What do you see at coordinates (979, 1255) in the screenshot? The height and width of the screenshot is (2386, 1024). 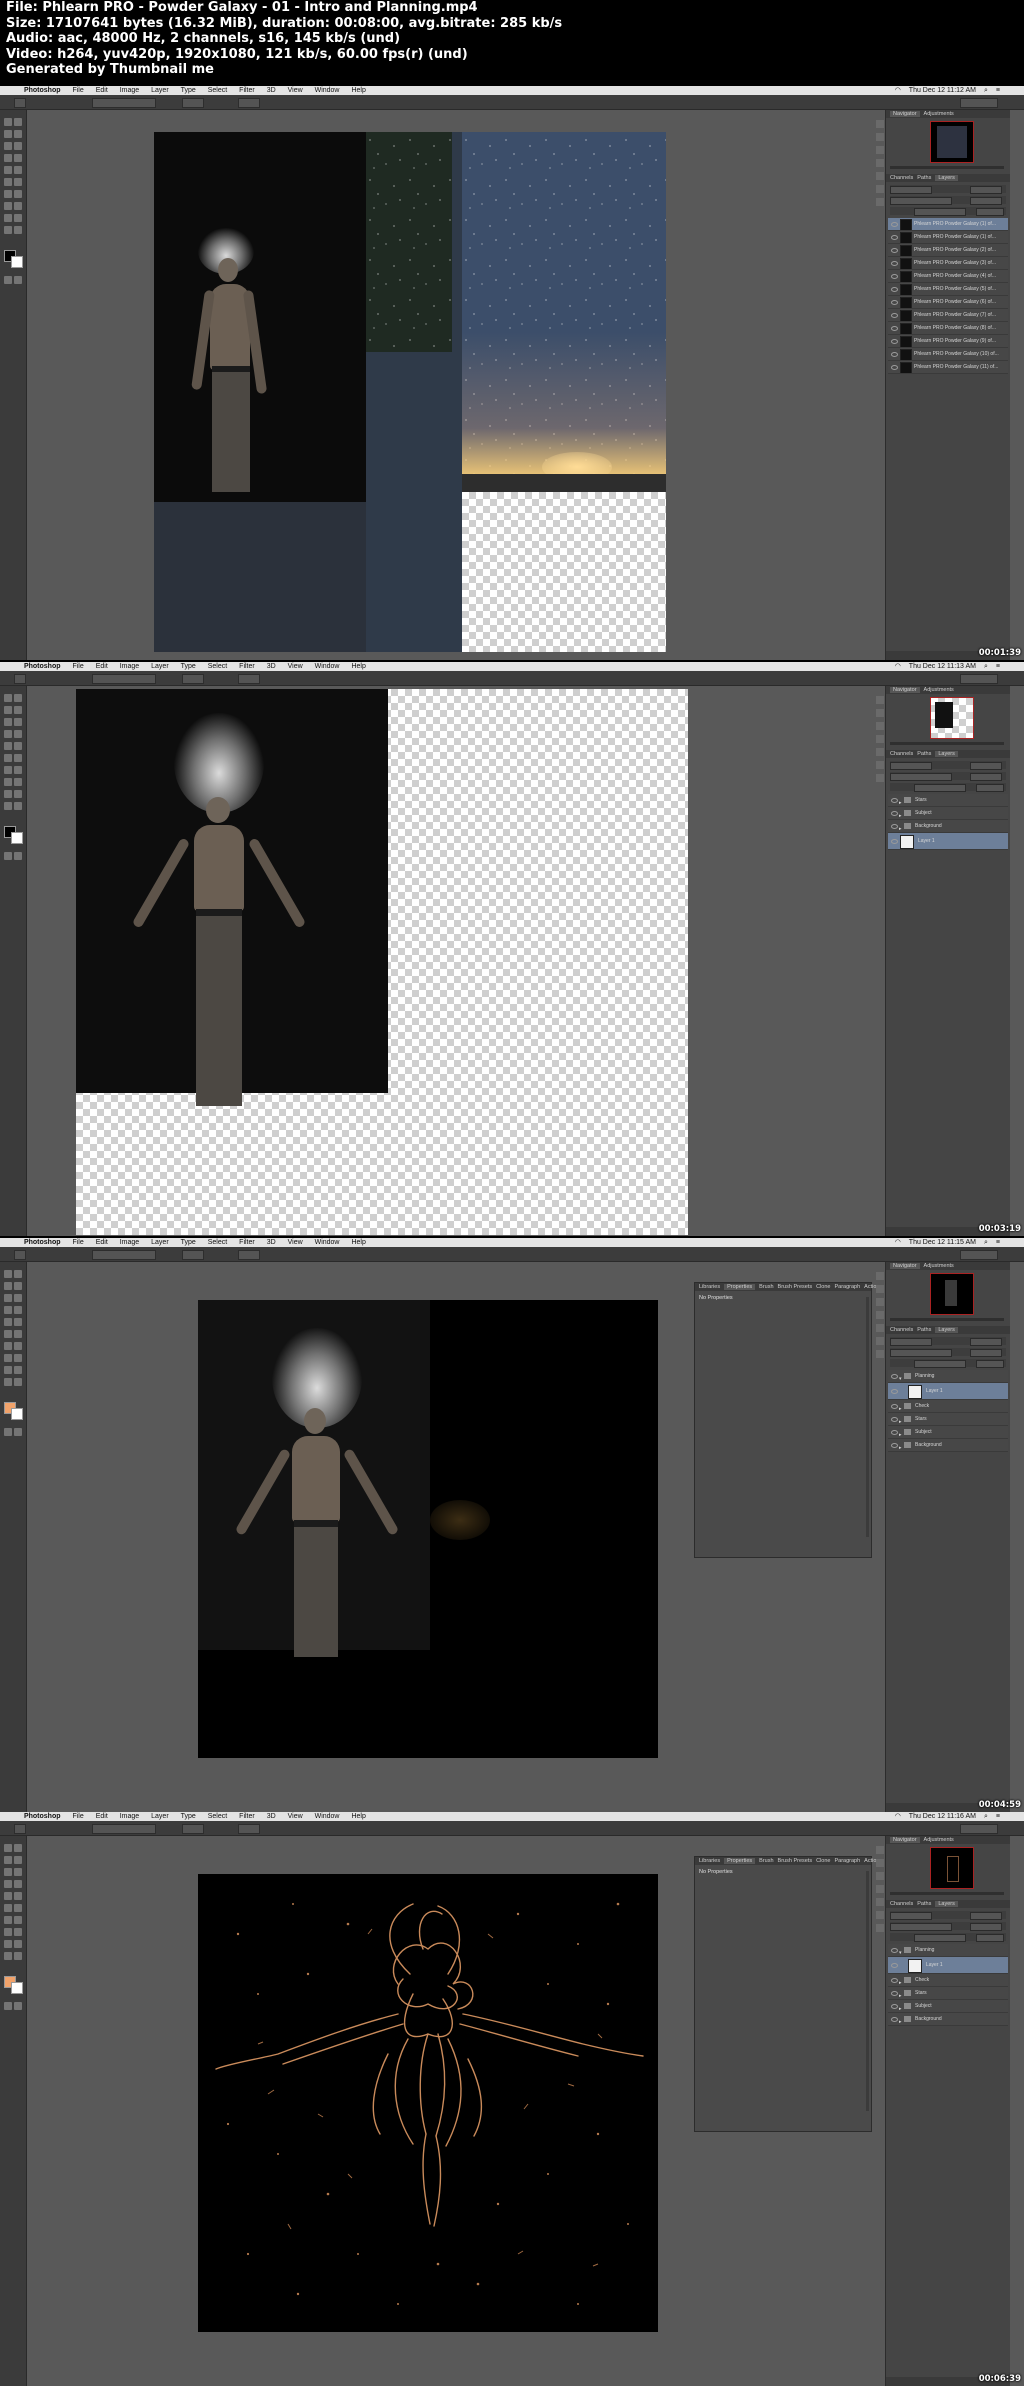 I see `workspace-dropdown` at bounding box center [979, 1255].